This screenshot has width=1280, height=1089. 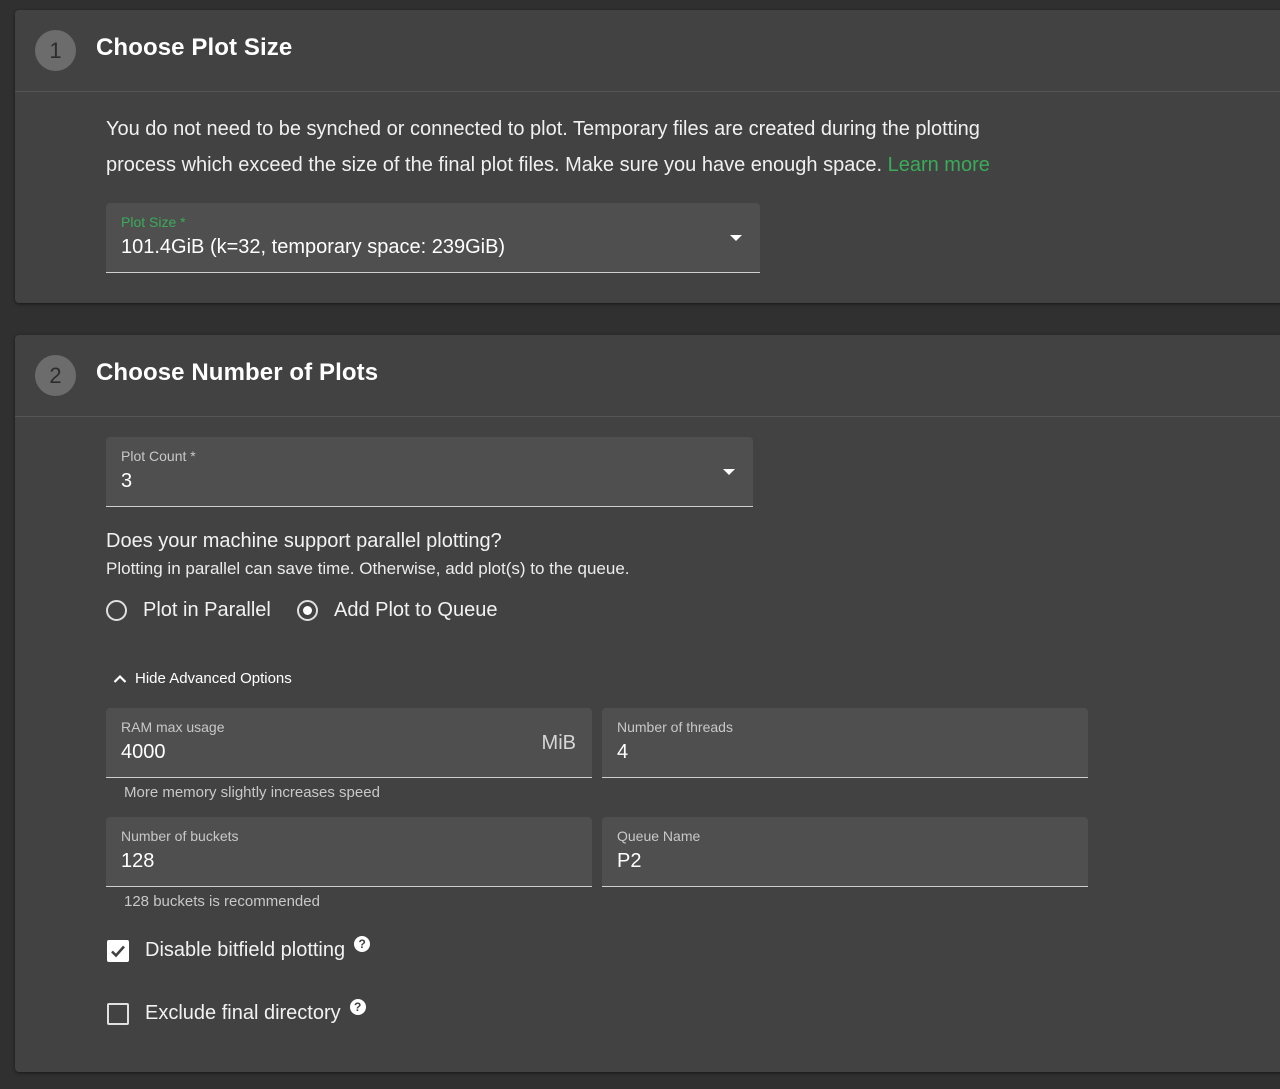 I want to click on threads-value: 4, so click(x=623, y=752).